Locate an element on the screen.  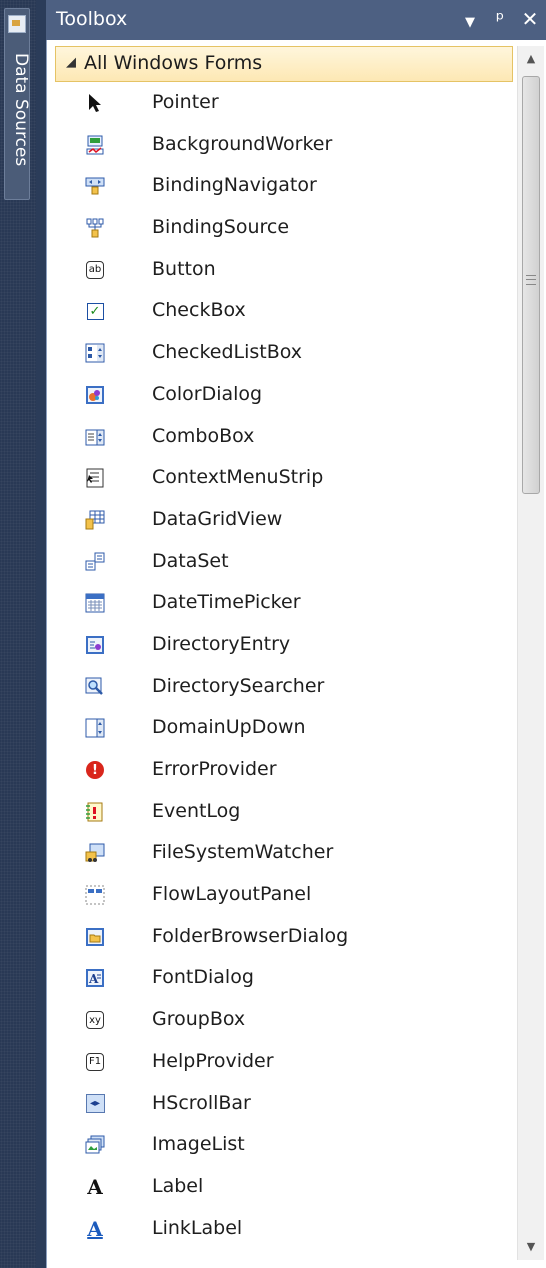
close-icon: ✕ is located at coordinates (530, 19).